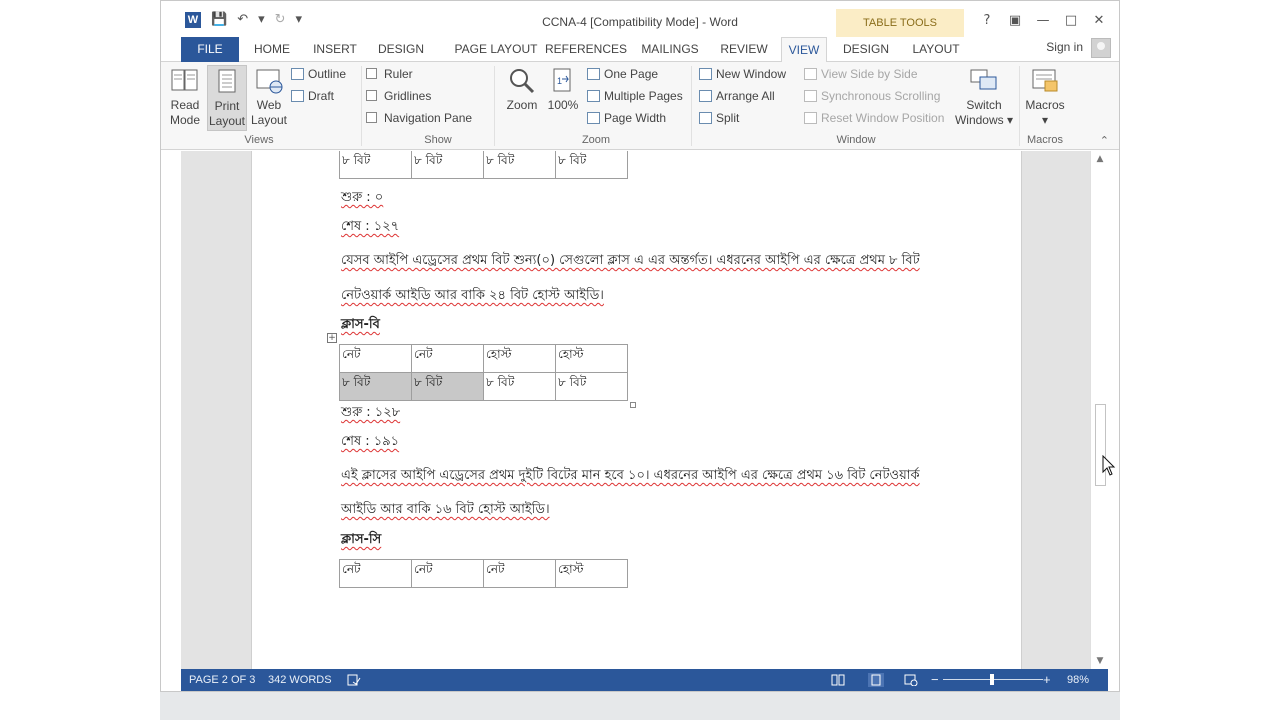 The image size is (1280, 720). Describe the element at coordinates (401, 49) in the screenshot. I see `tab-design: DESIGN` at that location.